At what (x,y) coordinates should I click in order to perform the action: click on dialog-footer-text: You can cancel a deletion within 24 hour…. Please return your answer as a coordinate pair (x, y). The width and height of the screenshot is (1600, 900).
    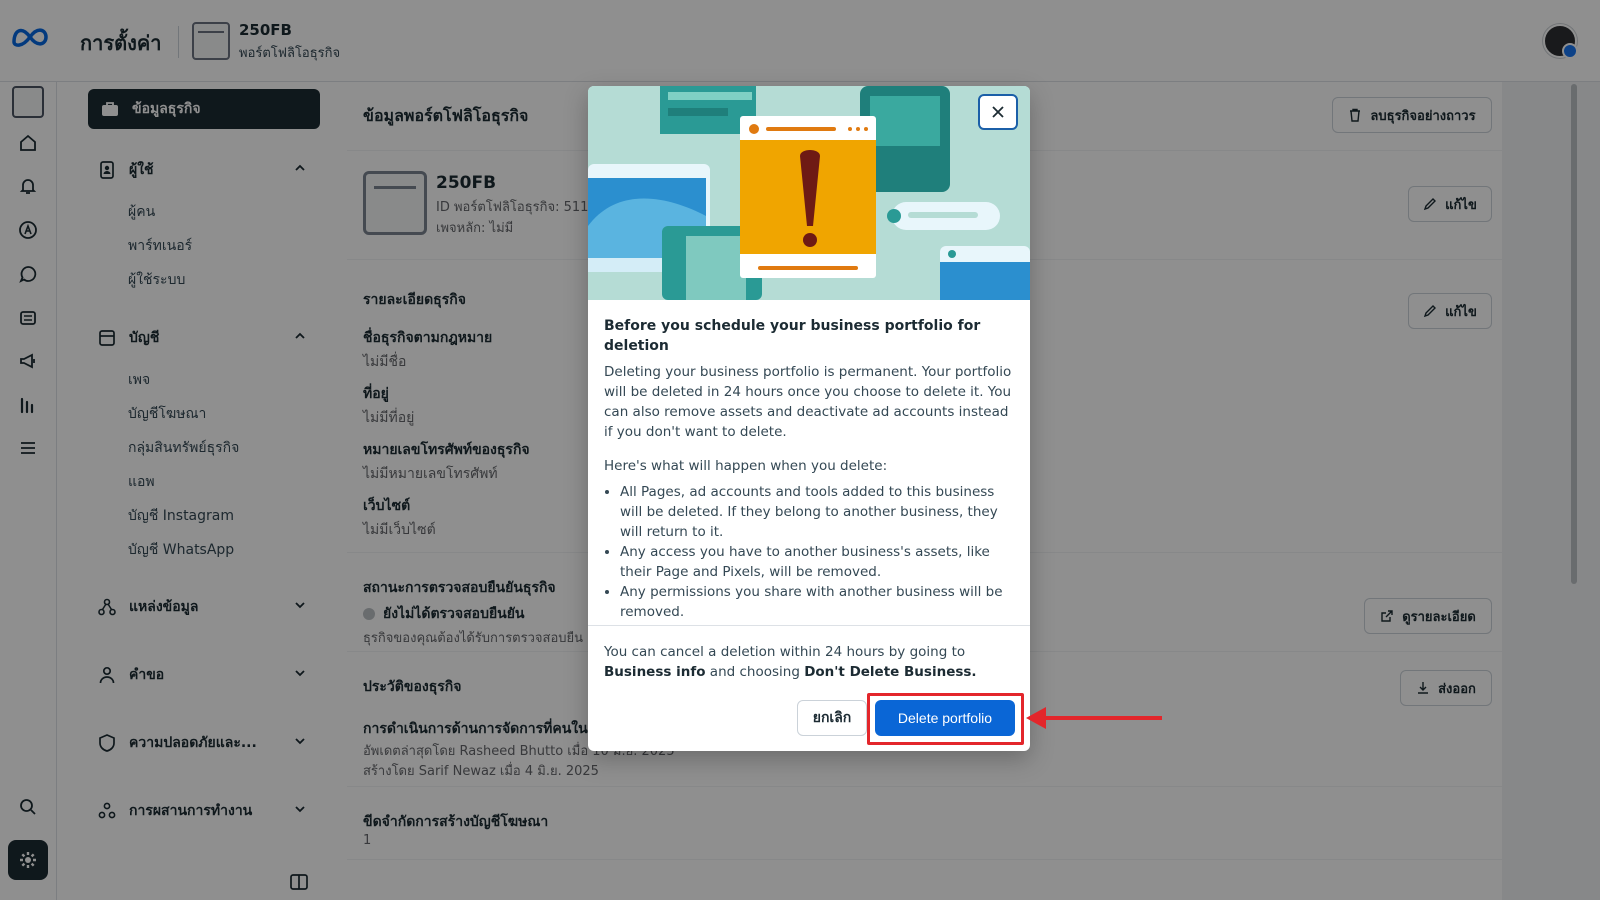
    Looking at the image, I should click on (812, 662).